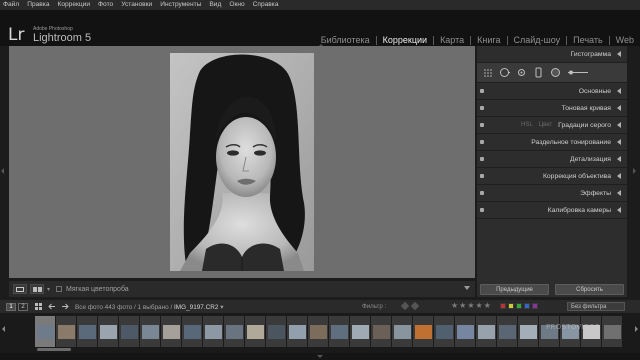 The width and height of the screenshot is (640, 360). I want to click on main-monitor-button: 1, so click(11, 306).